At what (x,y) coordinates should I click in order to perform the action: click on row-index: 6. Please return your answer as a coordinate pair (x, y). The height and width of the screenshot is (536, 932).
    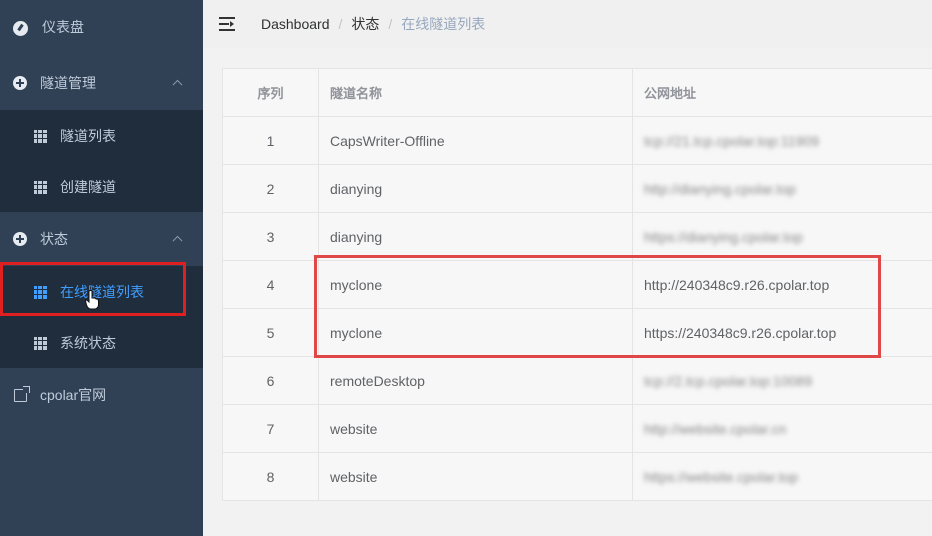
    Looking at the image, I should click on (270, 380).